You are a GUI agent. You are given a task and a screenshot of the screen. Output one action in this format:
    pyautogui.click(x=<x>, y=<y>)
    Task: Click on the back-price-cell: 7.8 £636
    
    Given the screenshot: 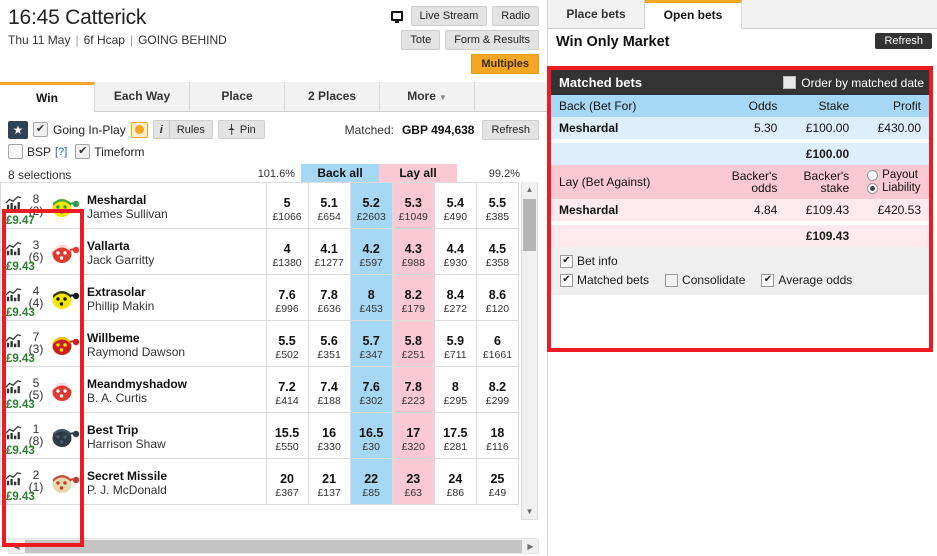 What is the action you would take?
    pyautogui.click(x=329, y=297)
    